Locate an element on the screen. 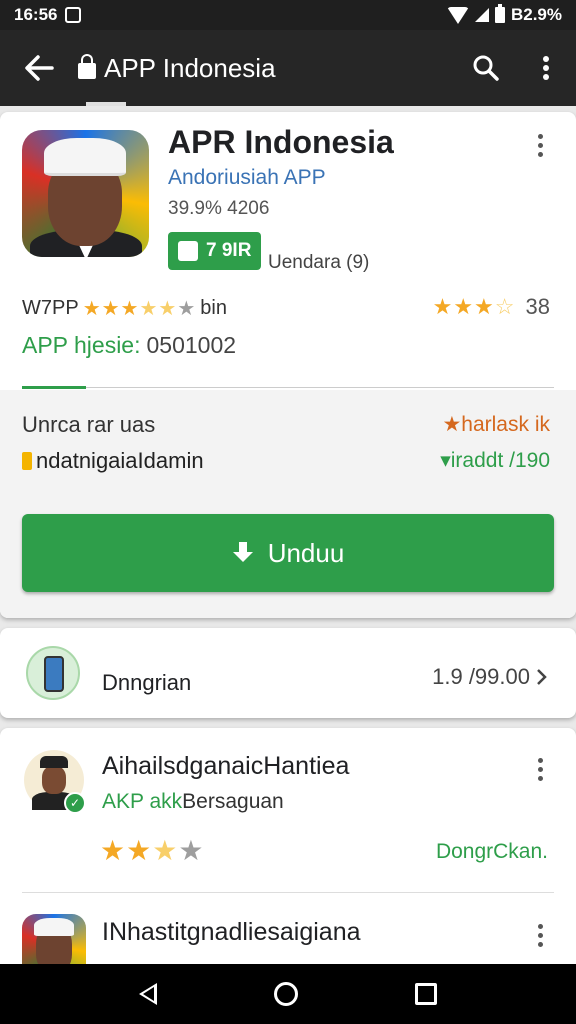 This screenshot has width=576, height=1024. review-action-link: DongrCkan. is located at coordinates (492, 852).